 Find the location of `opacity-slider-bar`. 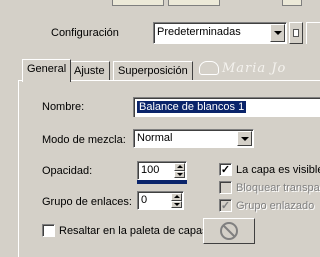

opacity-slider-bar is located at coordinates (162, 182).